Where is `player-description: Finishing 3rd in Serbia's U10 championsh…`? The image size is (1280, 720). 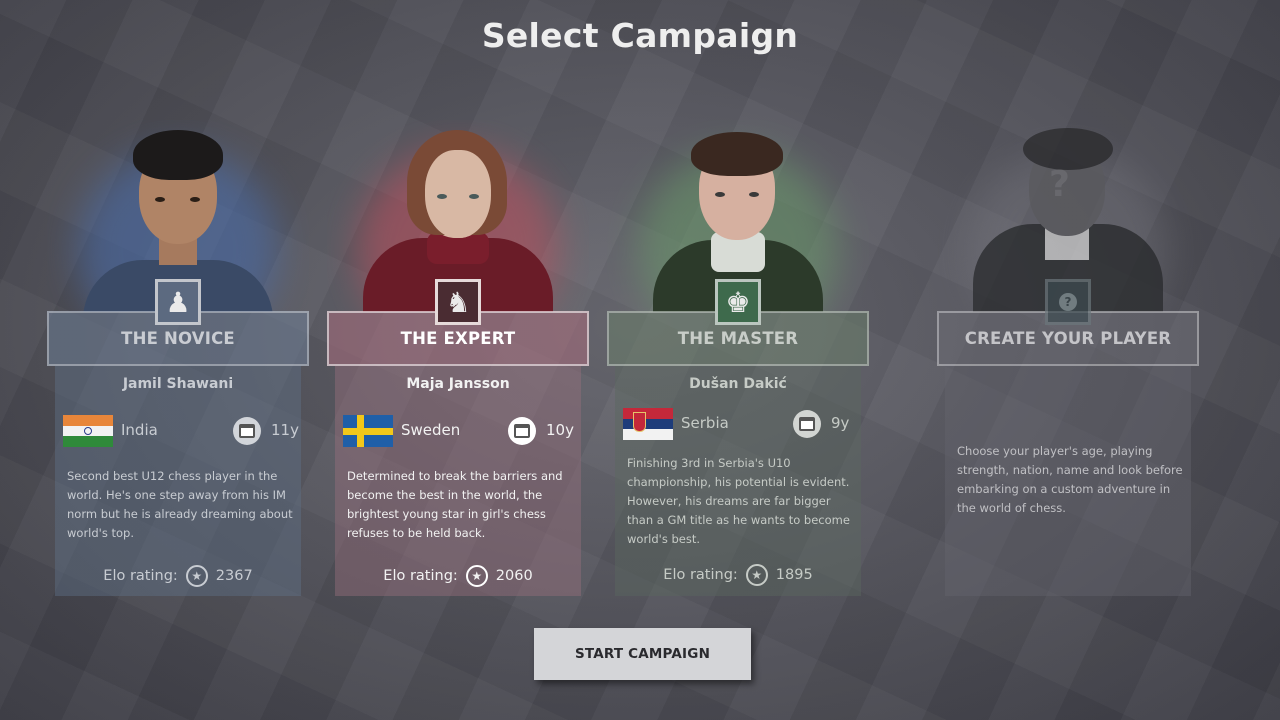 player-description: Finishing 3rd in Serbia's U10 championsh… is located at coordinates (738, 501).